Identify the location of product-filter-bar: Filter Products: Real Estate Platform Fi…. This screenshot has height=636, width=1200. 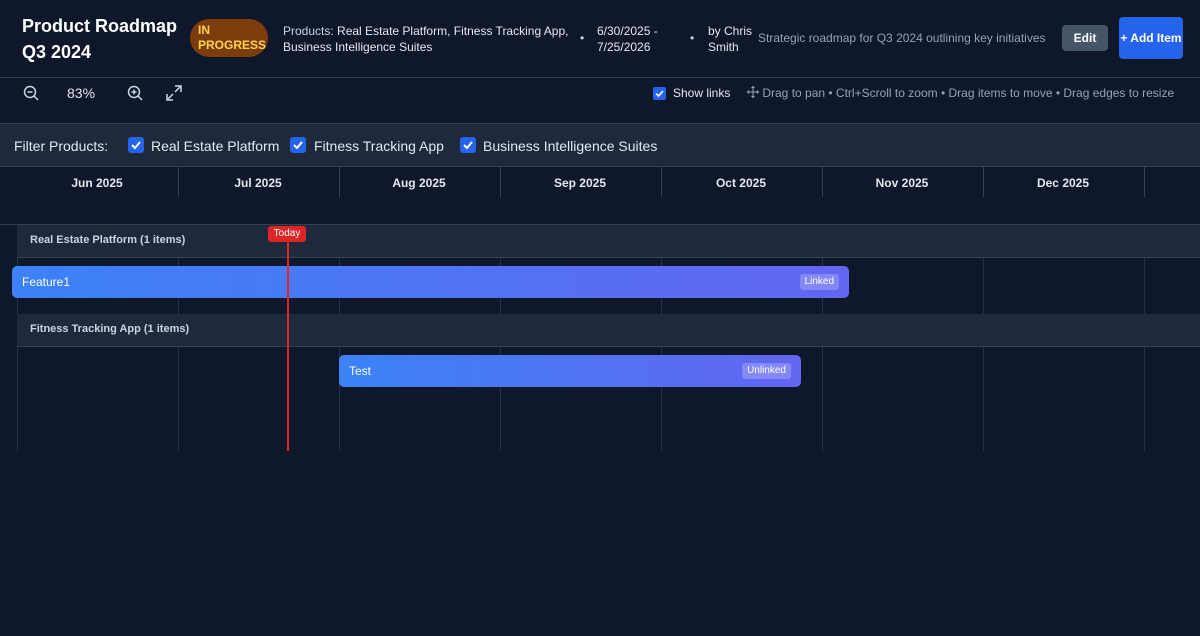
(600, 145).